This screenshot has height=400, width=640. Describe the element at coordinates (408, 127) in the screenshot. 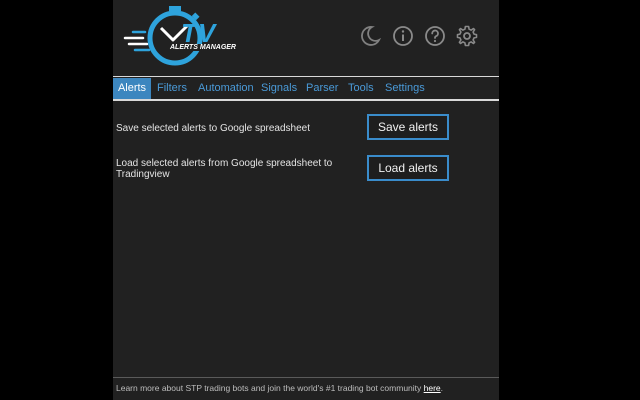

I see `save-alerts-button: Save alerts` at that location.